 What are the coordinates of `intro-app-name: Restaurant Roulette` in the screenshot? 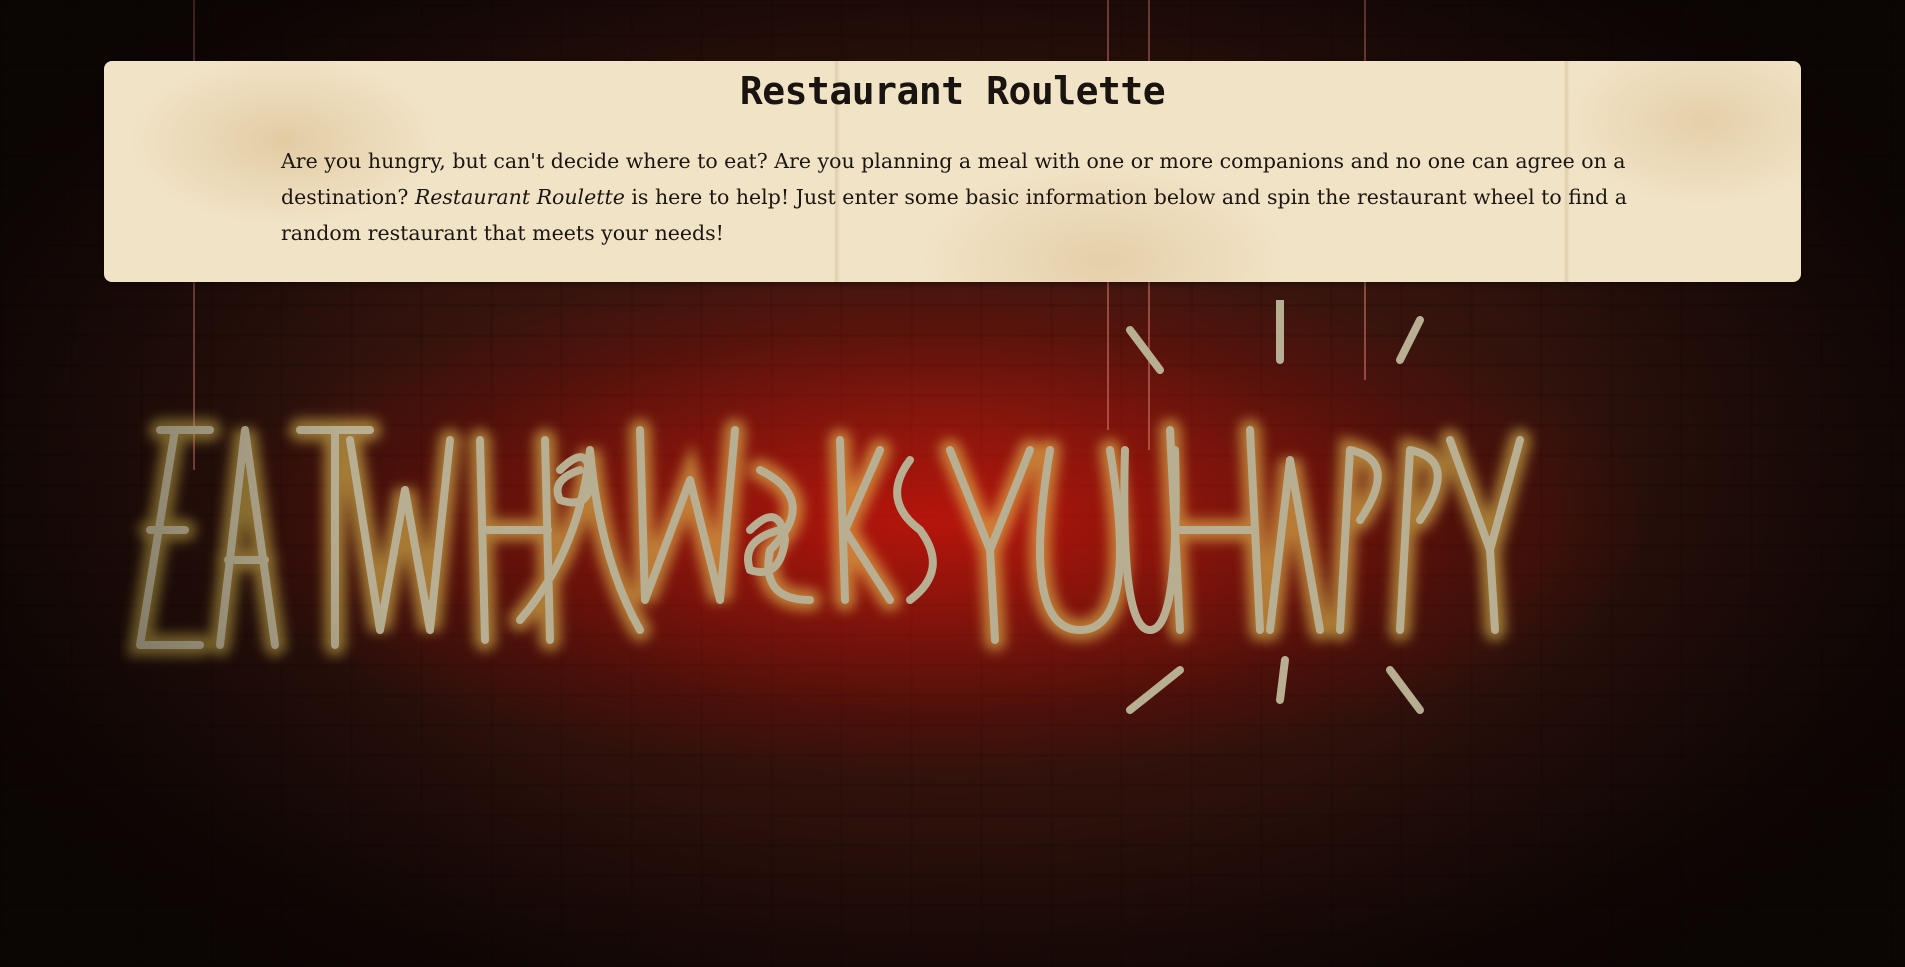 It's located at (519, 197).